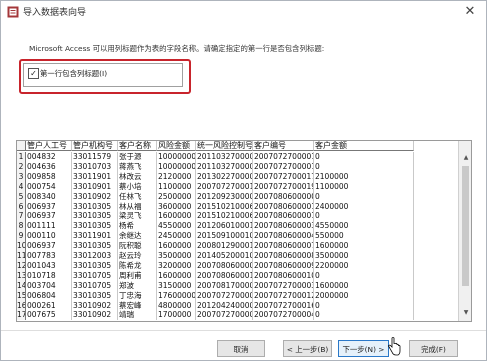 The image size is (487, 361). I want to click on table-cell: 丁忠海, so click(137, 295).